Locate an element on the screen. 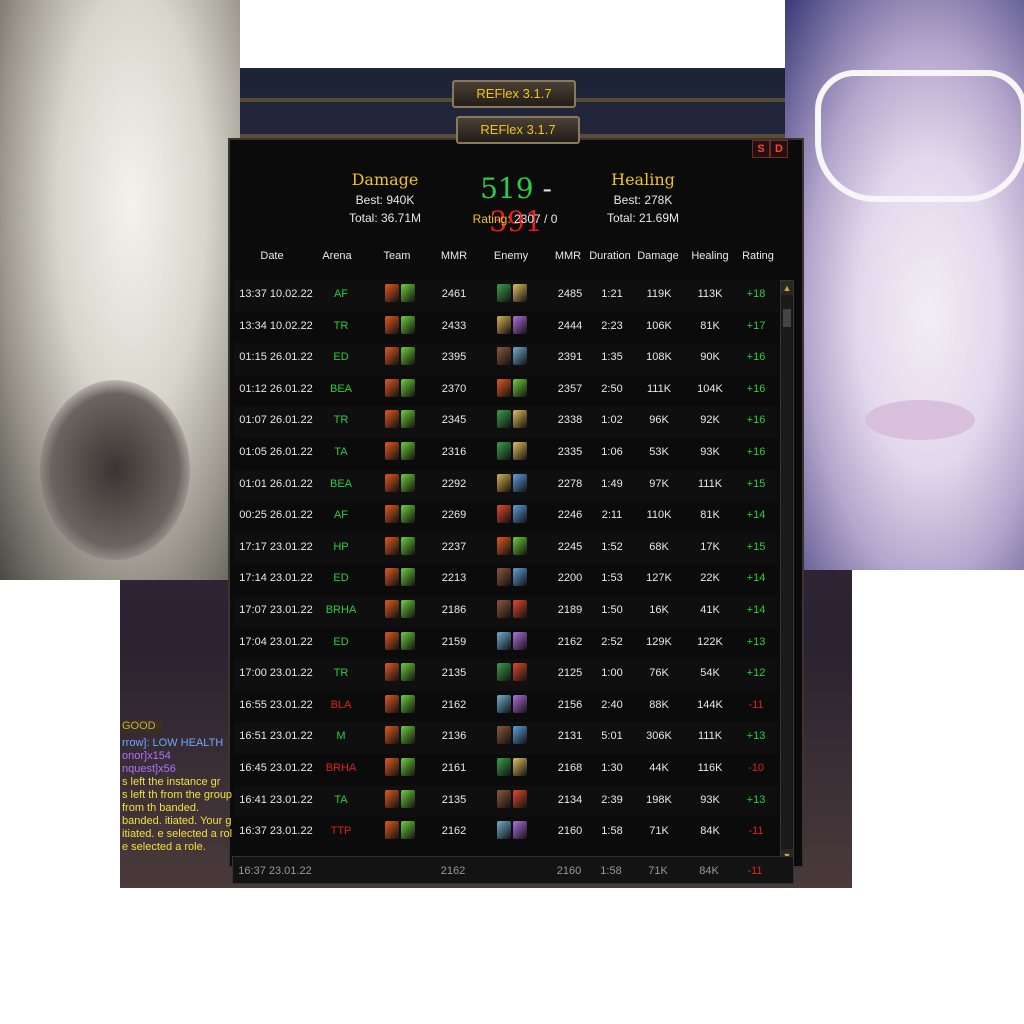 The height and width of the screenshot is (1024, 1024). header-date: Date is located at coordinates (272, 256).